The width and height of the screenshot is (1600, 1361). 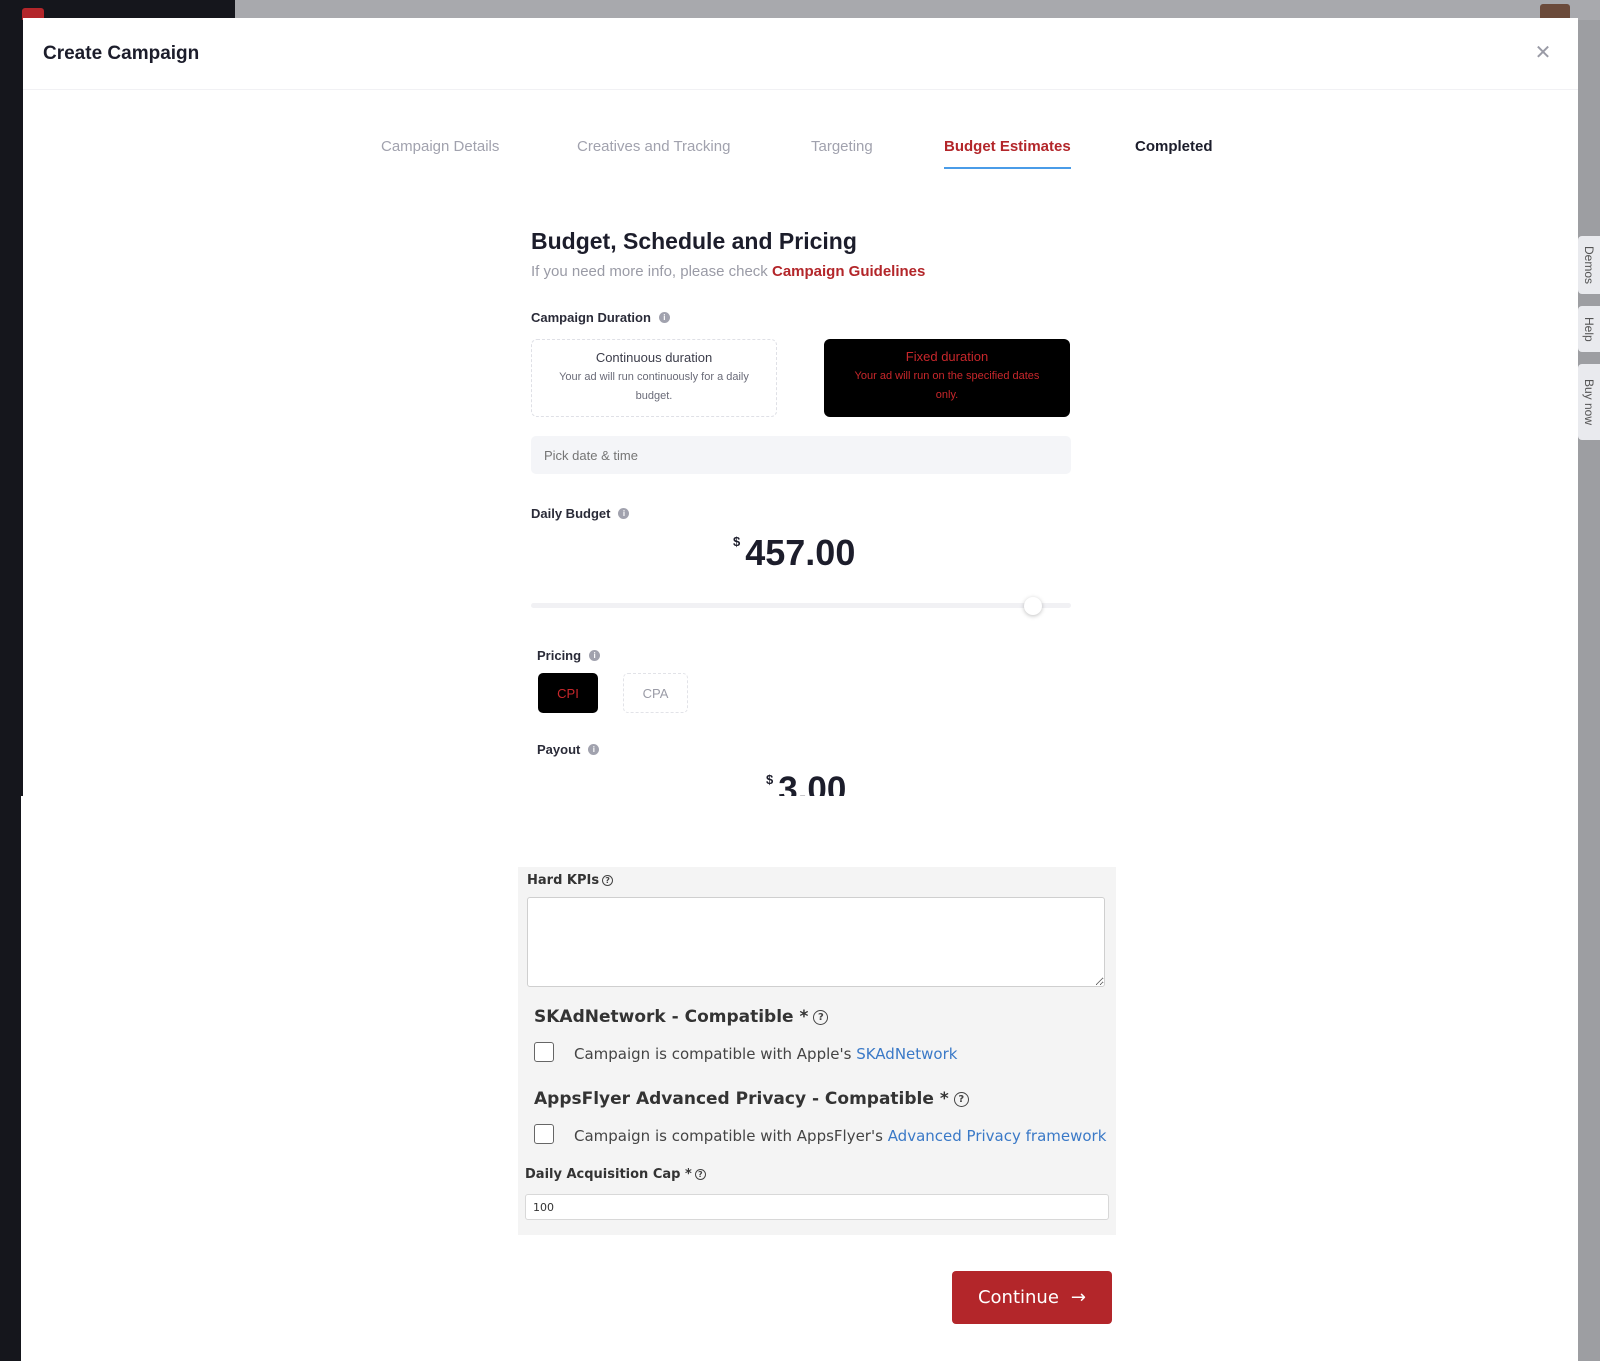 I want to click on skadnetwork-title-row: SKAdNetwork - Compatible * ?, so click(x=681, y=1017).